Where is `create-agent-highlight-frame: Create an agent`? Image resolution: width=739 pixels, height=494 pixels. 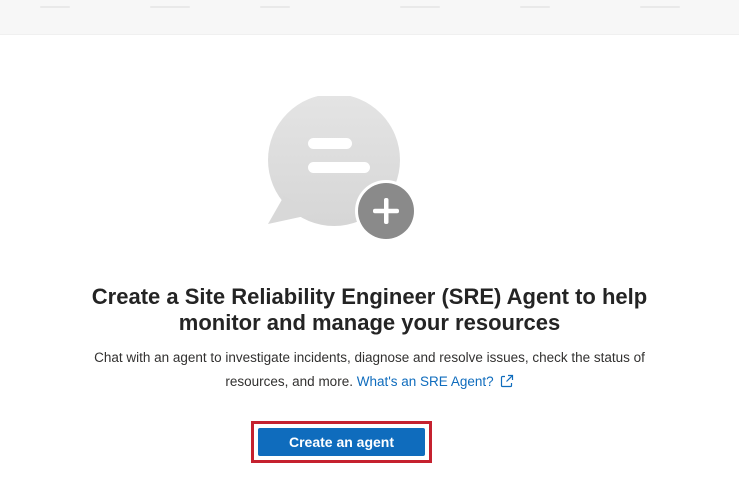 create-agent-highlight-frame: Create an agent is located at coordinates (341, 442).